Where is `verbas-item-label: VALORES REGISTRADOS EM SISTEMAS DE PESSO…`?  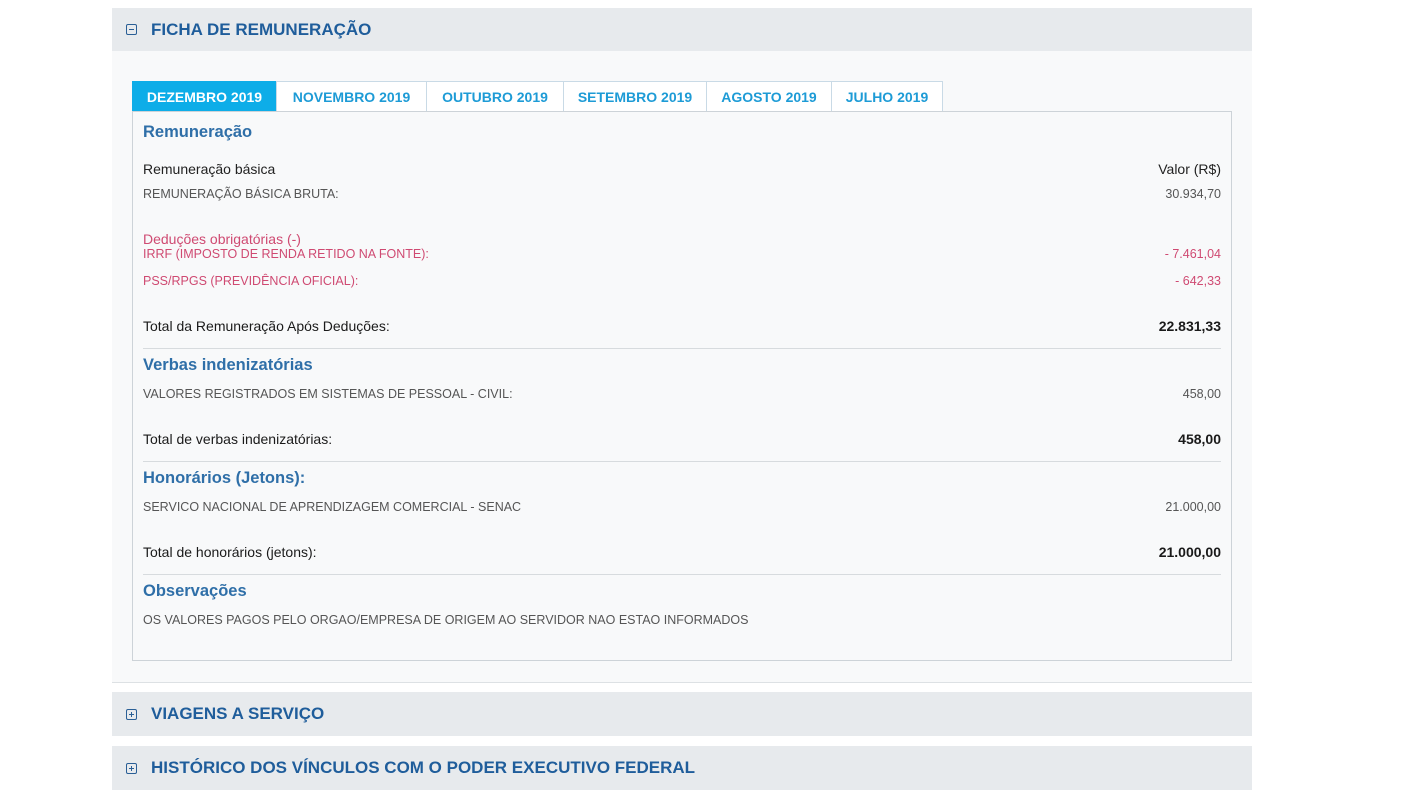 verbas-item-label: VALORES REGISTRADOS EM SISTEMAS DE PESSO… is located at coordinates (328, 394).